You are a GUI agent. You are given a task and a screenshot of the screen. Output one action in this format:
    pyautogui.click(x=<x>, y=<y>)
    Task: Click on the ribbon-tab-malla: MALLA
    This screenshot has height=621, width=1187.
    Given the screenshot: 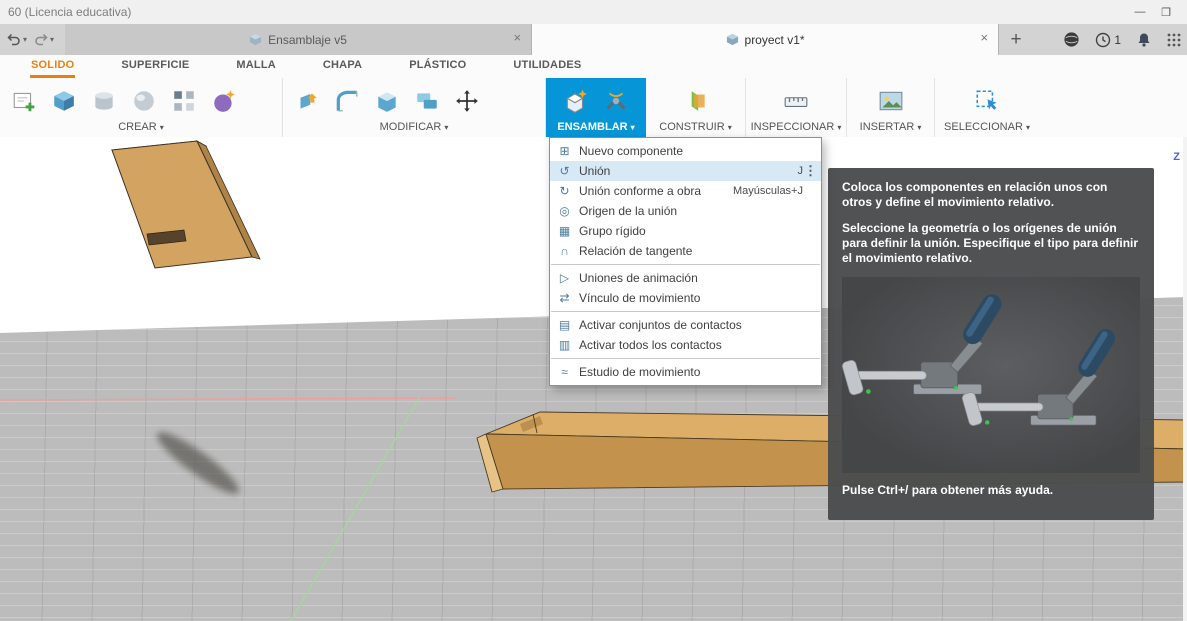 What is the action you would take?
    pyautogui.click(x=256, y=68)
    